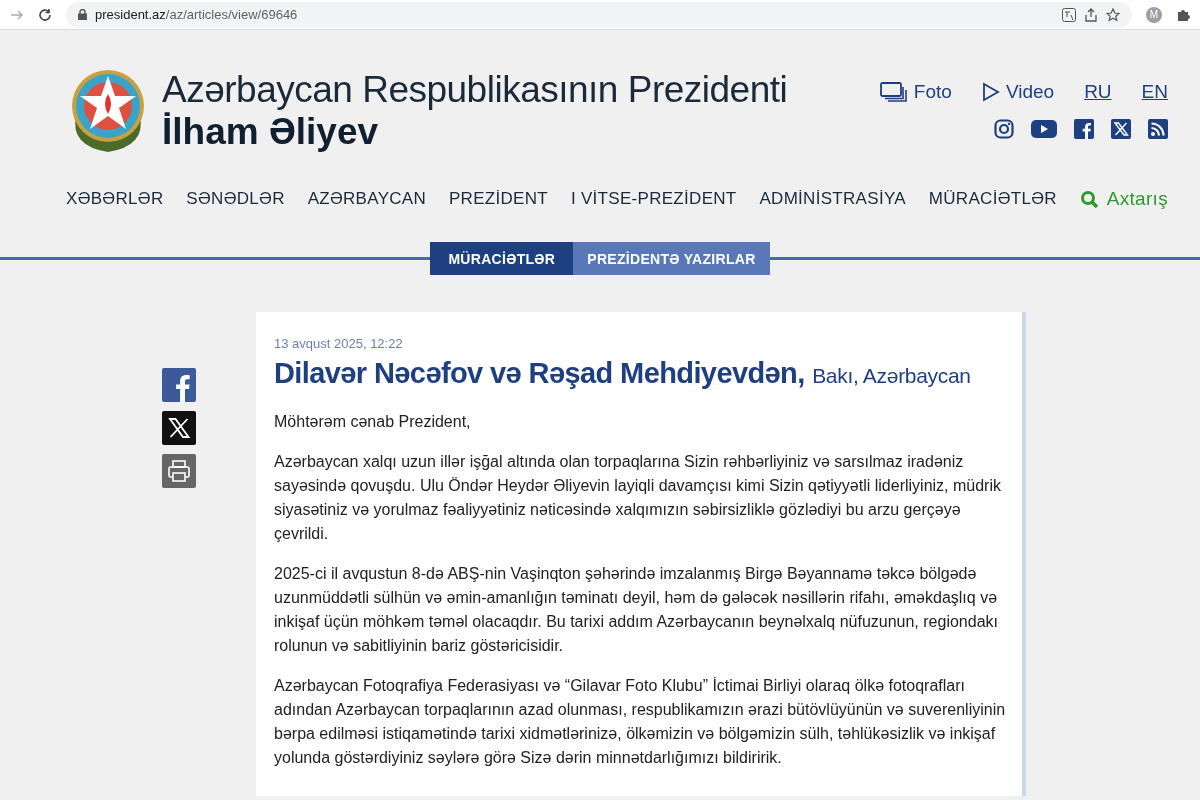  I want to click on nav-link: I VİTSE-PREZİDENT, so click(653, 199).